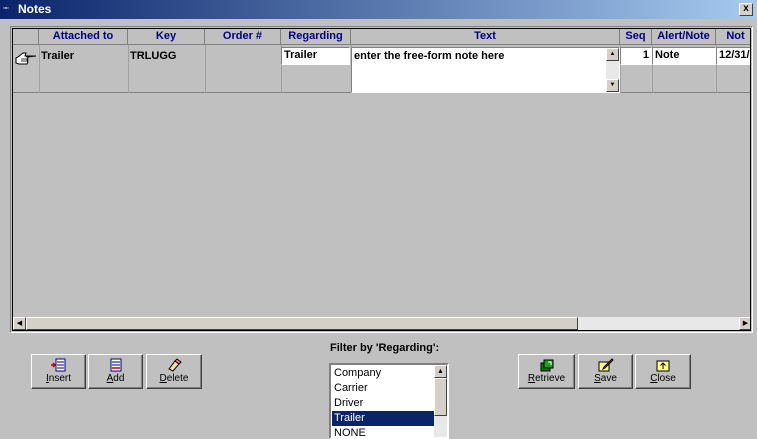 Image resolution: width=757 pixels, height=439 pixels. I want to click on close-window-button: x, so click(746, 9).